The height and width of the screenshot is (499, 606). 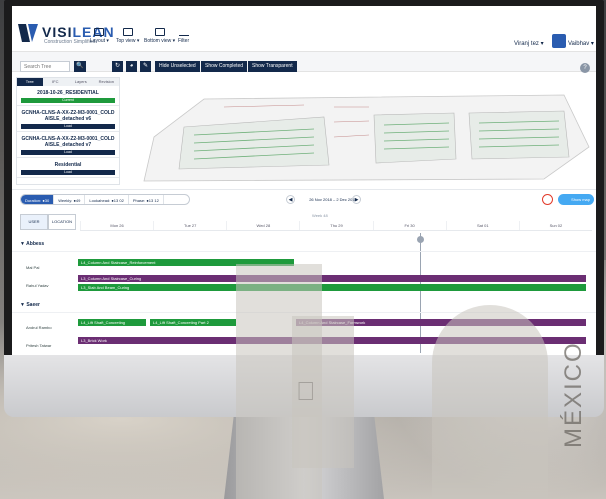 I want to click on layout-menu: Layout ▾, so click(x=99, y=36).